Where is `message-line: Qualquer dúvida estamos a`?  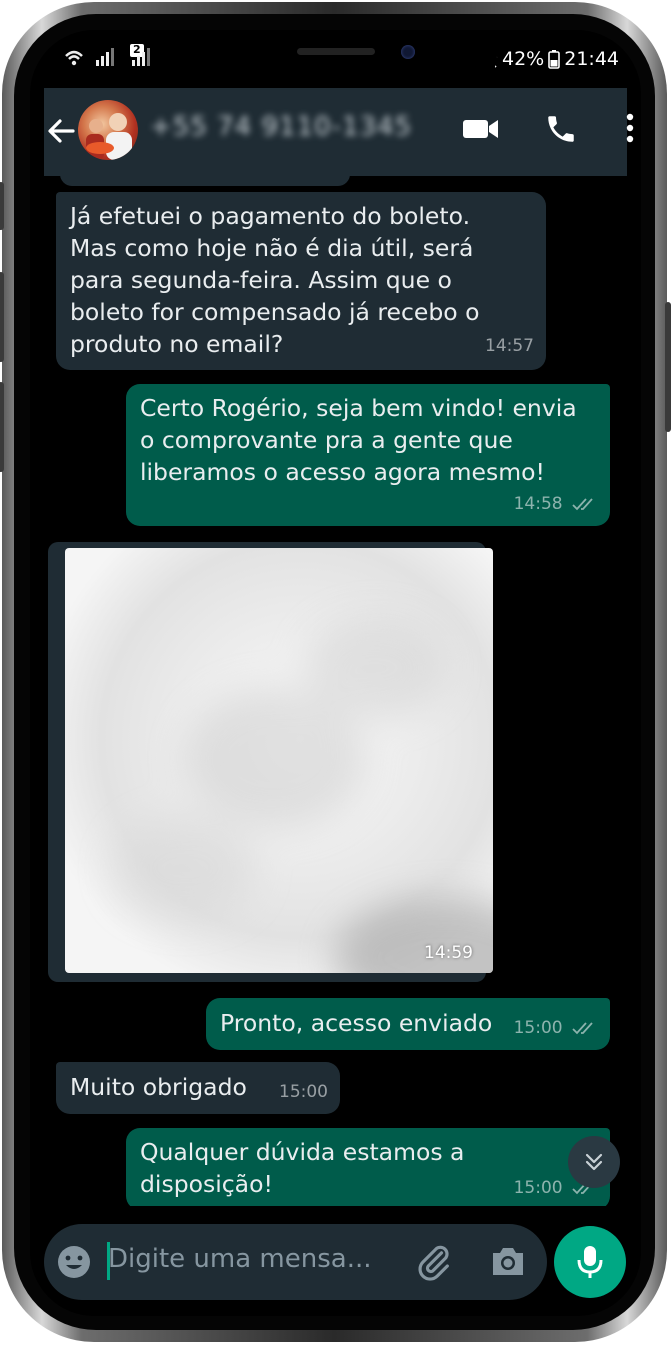
message-line: Qualquer dúvida estamos a is located at coordinates (302, 1152).